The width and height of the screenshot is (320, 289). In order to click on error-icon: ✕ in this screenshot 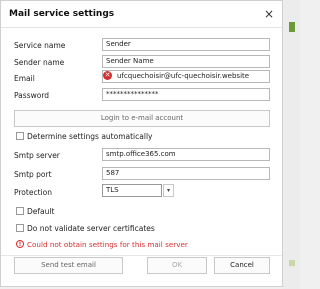, I will do `click(107, 75)`.